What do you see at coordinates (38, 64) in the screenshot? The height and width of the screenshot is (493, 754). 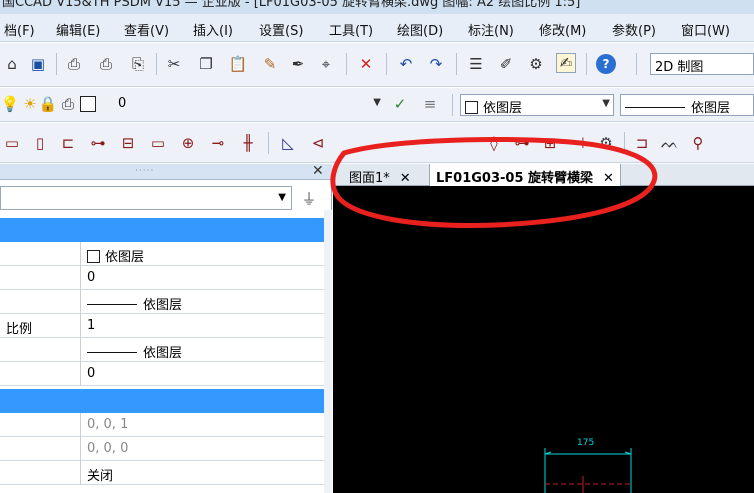 I see `save-icon: ▣` at bounding box center [38, 64].